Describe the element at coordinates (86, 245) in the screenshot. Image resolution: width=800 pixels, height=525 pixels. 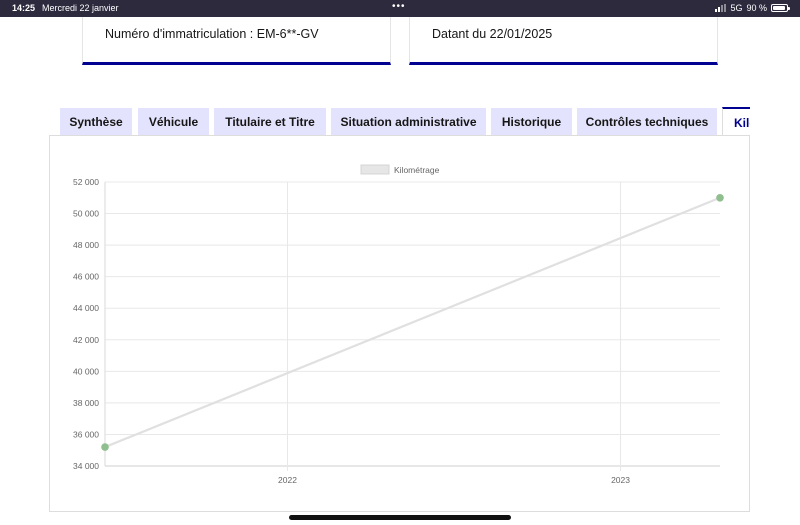
I see `y-tick-label: 48 000` at that location.